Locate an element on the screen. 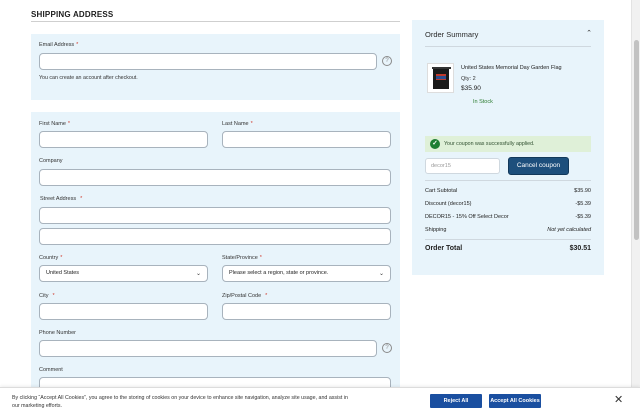 This screenshot has height=412, width=640. stock-status: In Stock is located at coordinates (483, 102).